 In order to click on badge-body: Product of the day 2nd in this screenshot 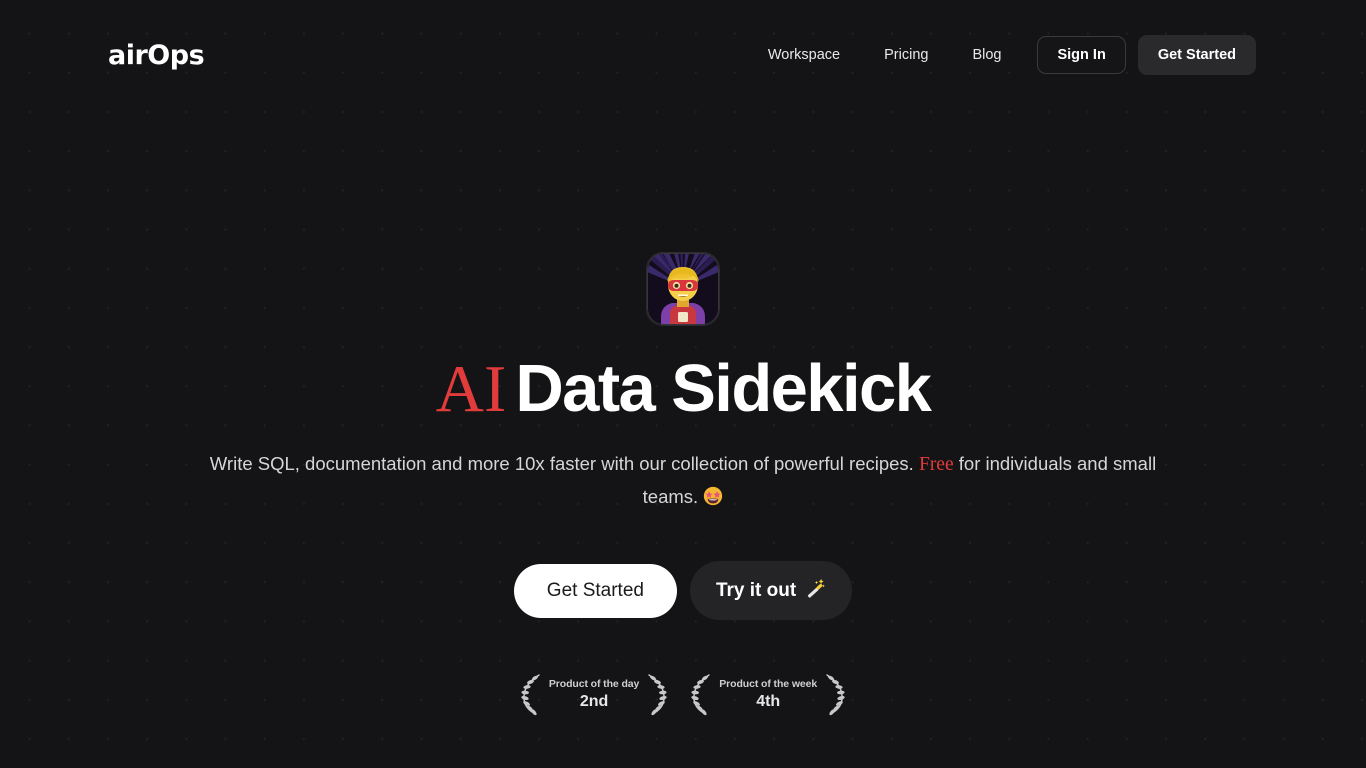, I will do `click(594, 694)`.